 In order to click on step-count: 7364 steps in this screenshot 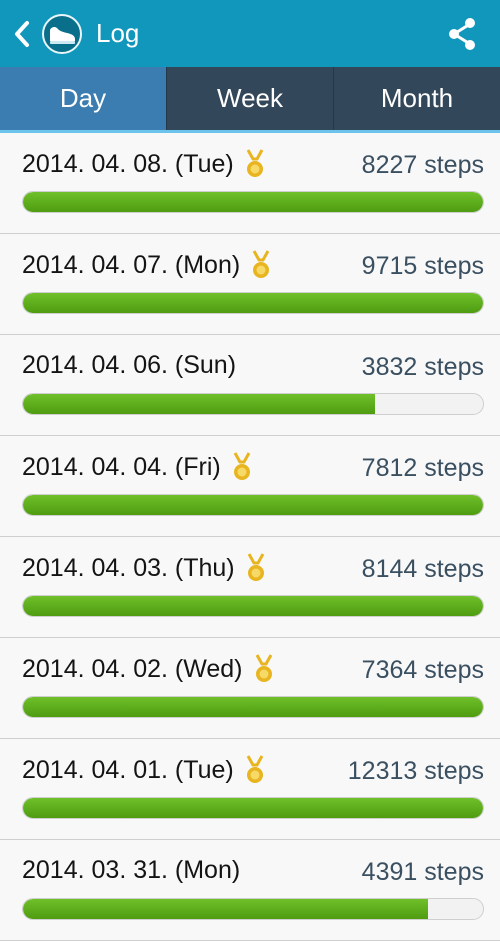, I will do `click(422, 670)`.